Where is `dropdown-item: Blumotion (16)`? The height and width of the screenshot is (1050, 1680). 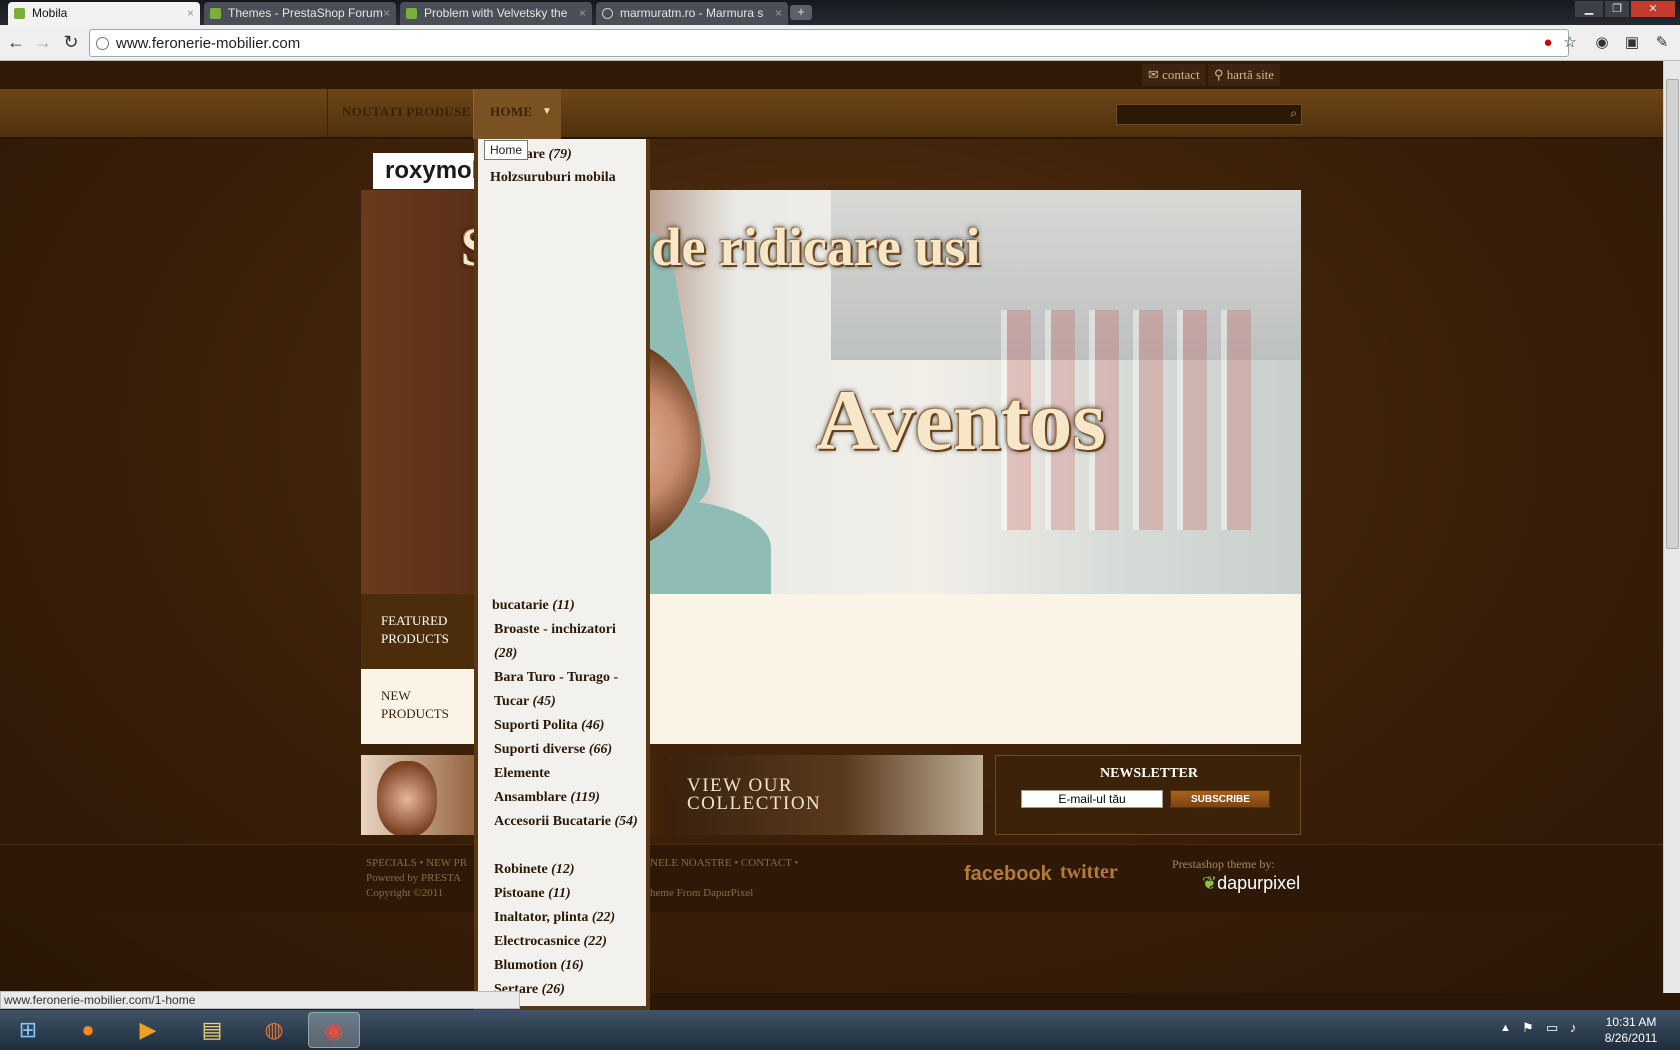
dropdown-item: Blumotion (16) is located at coordinates (539, 966).